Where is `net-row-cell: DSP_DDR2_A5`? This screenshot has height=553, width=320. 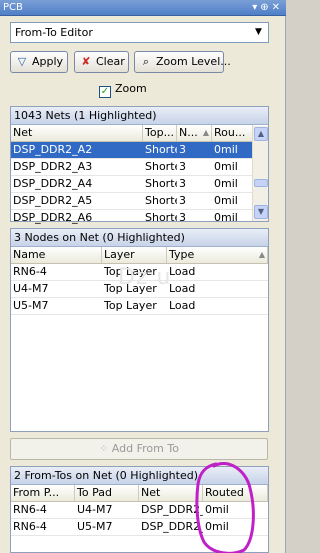
net-row-cell: DSP_DDR2_A5 is located at coordinates (53, 200).